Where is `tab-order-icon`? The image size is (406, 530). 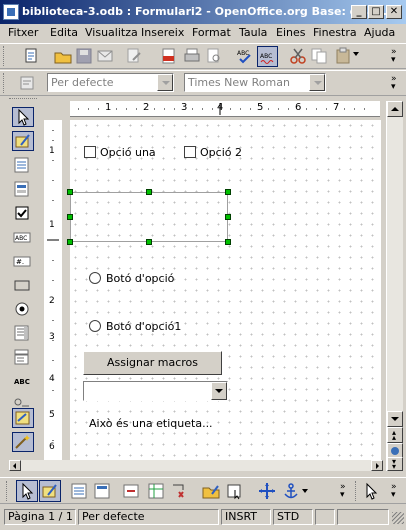
tab-order-icon is located at coordinates (131, 491).